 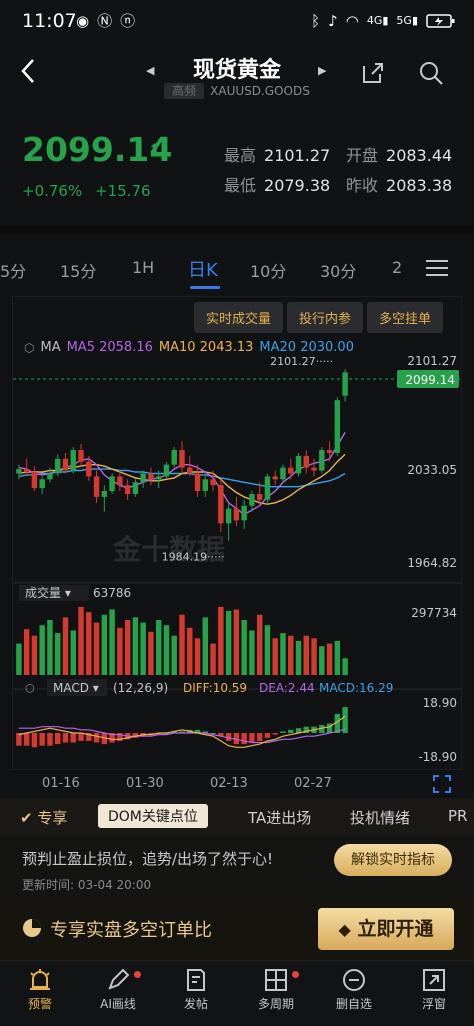 I want to click on nav-float-window: 浮窗, so click(x=434, y=989).